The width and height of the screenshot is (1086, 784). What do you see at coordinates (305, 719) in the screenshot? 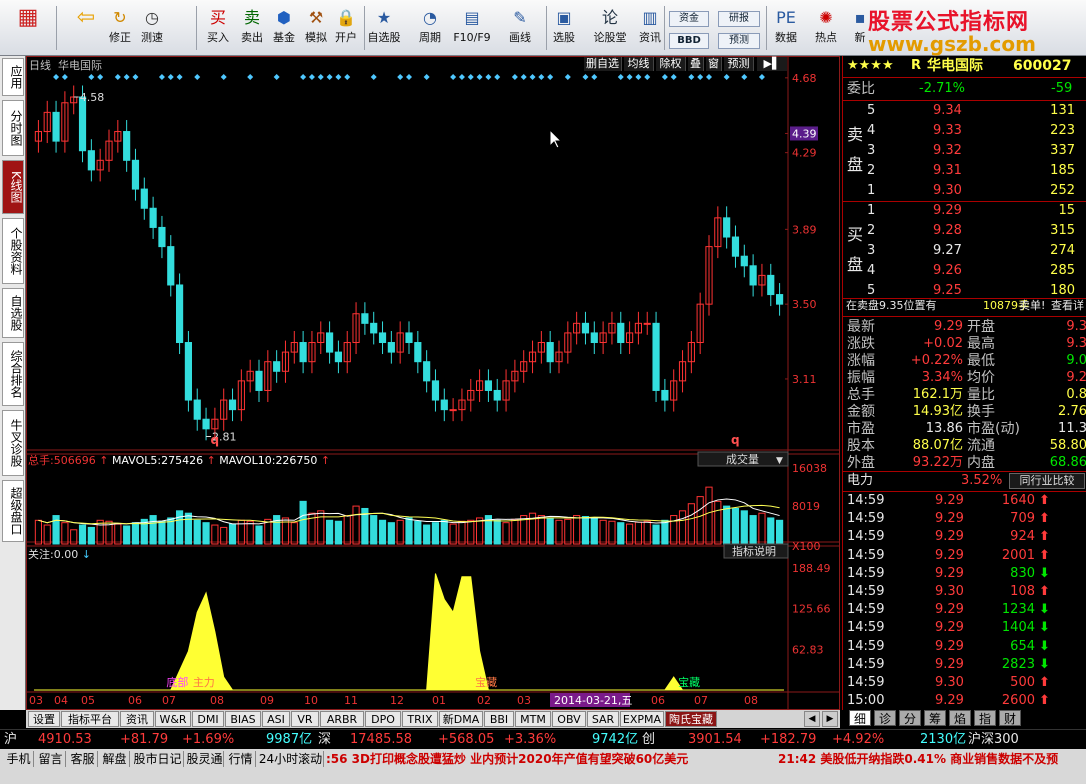
I see `indicator-tab-7: VR` at bounding box center [305, 719].